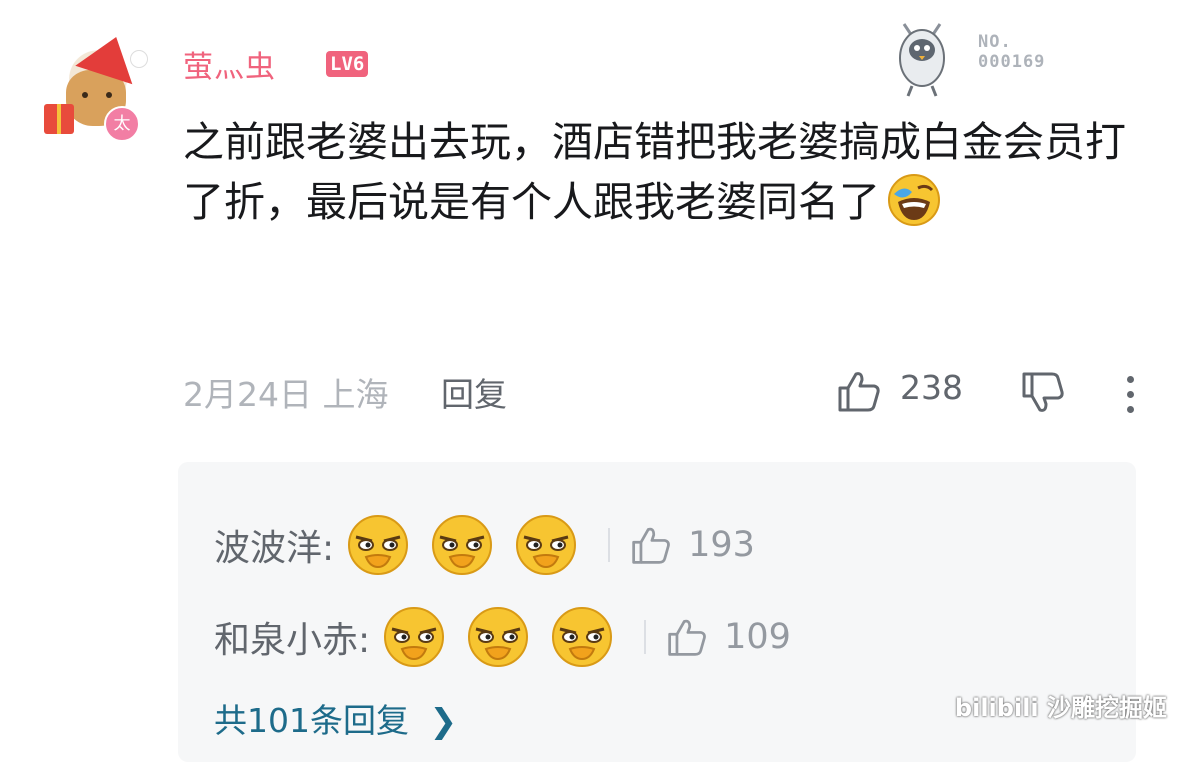 The height and width of the screenshot is (762, 1179). Describe the element at coordinates (247, 394) in the screenshot. I see `comment-date: 2月24日` at that location.